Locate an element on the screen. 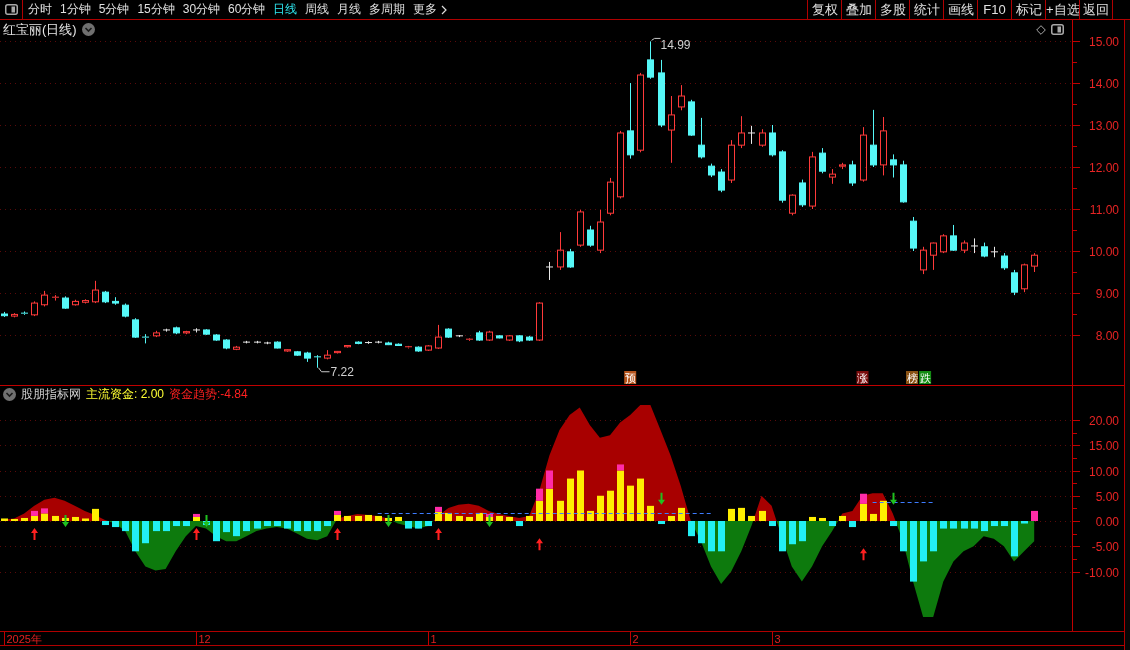  axis-label: 12.00 is located at coordinates (1103, 168).